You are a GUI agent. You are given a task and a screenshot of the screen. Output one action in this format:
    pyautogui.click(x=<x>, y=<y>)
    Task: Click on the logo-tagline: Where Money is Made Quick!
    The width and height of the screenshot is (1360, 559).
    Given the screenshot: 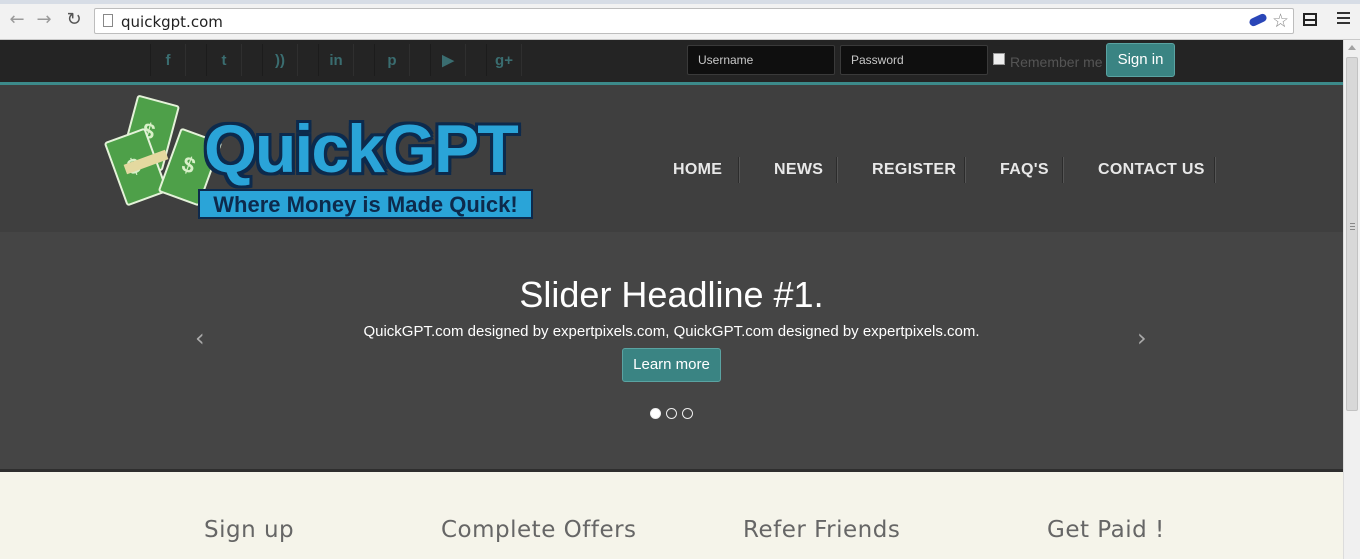 What is the action you would take?
    pyautogui.click(x=365, y=204)
    